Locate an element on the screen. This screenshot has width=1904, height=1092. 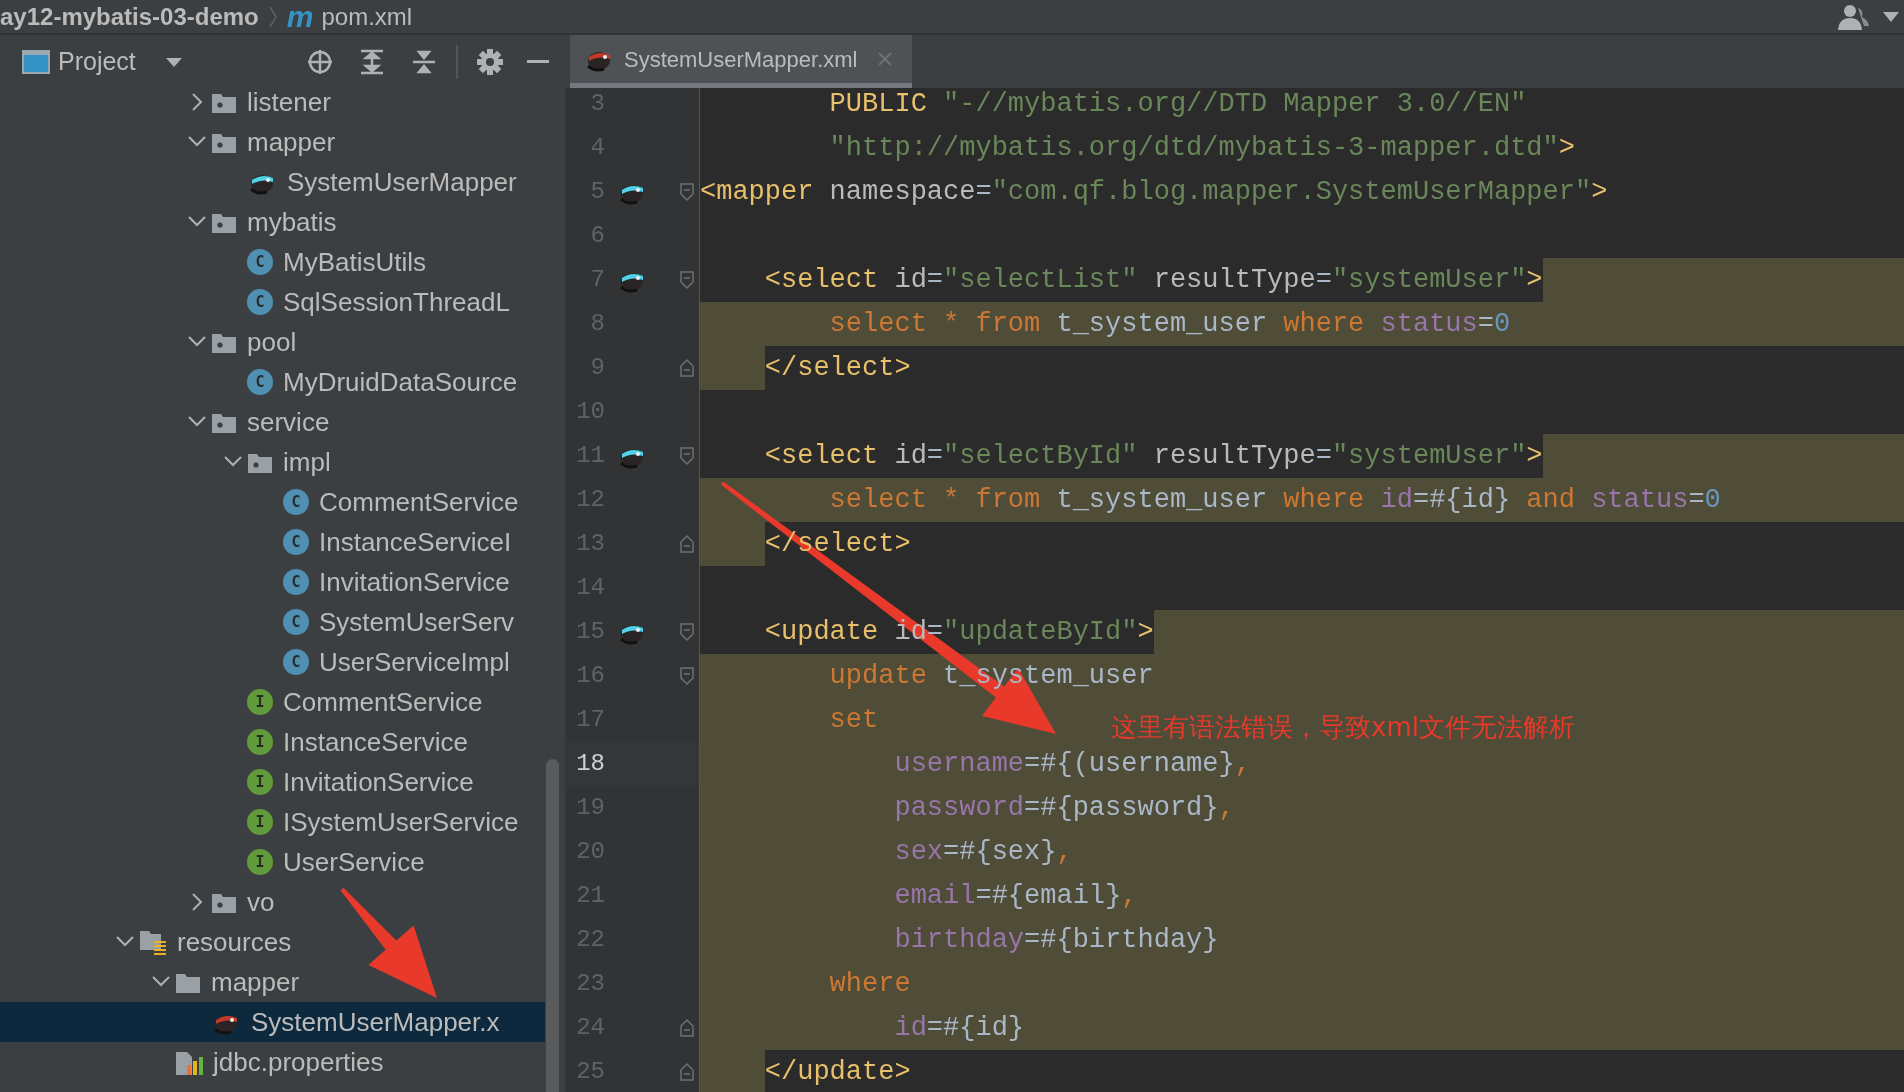
tool-window-title: Project is located at coordinates (97, 61).